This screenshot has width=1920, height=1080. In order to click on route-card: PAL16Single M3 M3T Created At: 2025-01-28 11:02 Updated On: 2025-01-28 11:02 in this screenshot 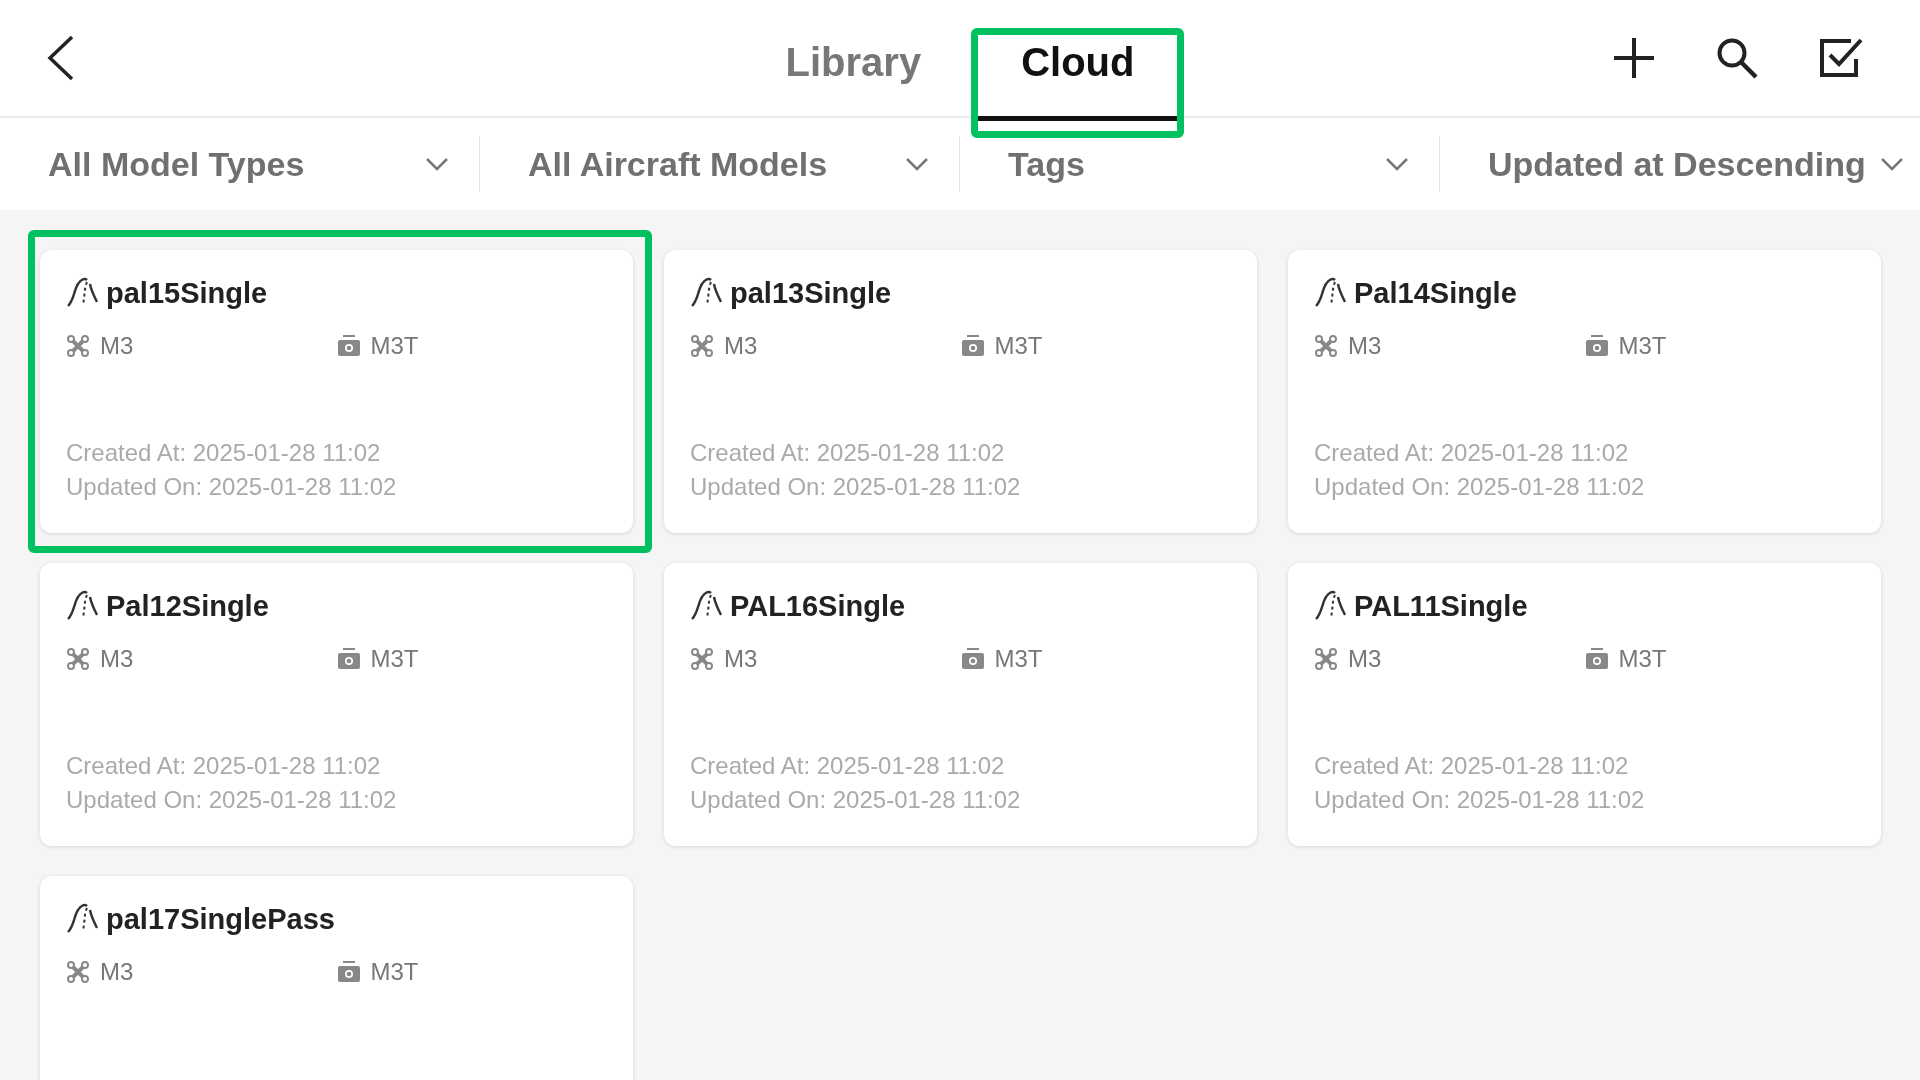, I will do `click(960, 704)`.